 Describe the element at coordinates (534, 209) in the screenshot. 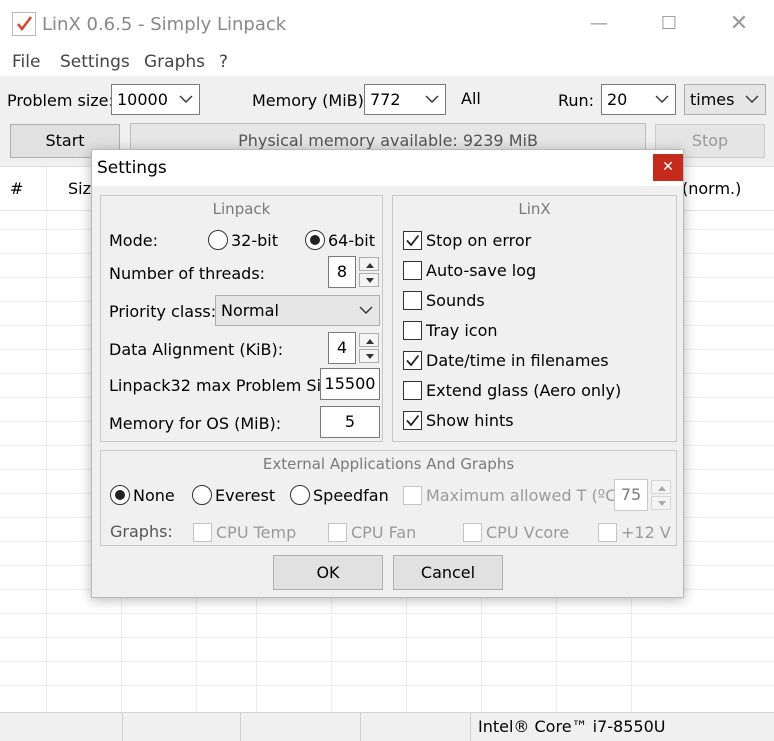

I see `linx-group-title: LinX` at that location.